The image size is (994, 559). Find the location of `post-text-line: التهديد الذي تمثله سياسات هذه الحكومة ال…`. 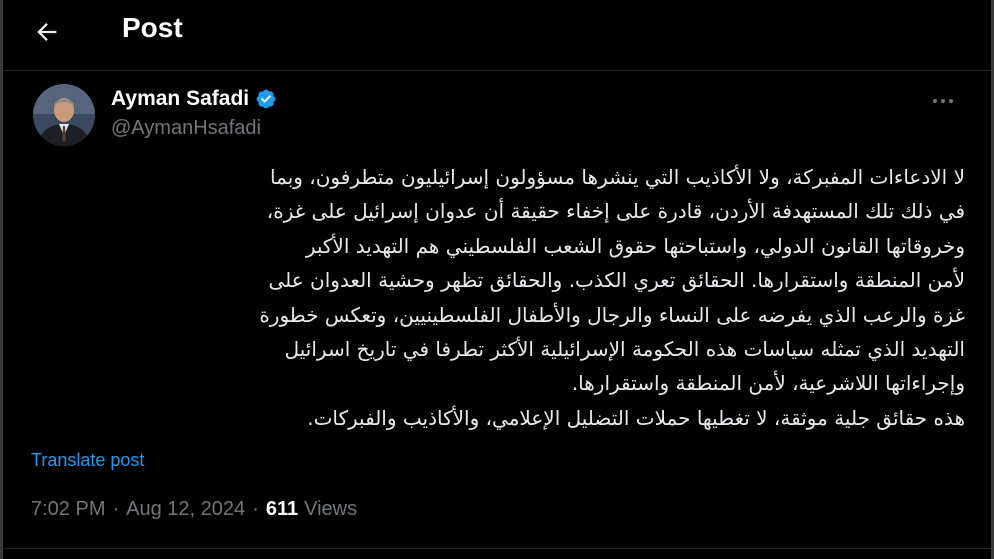

post-text-line: التهديد الذي تمثله سياسات هذه الحكومة ال… is located at coordinates (624, 349).